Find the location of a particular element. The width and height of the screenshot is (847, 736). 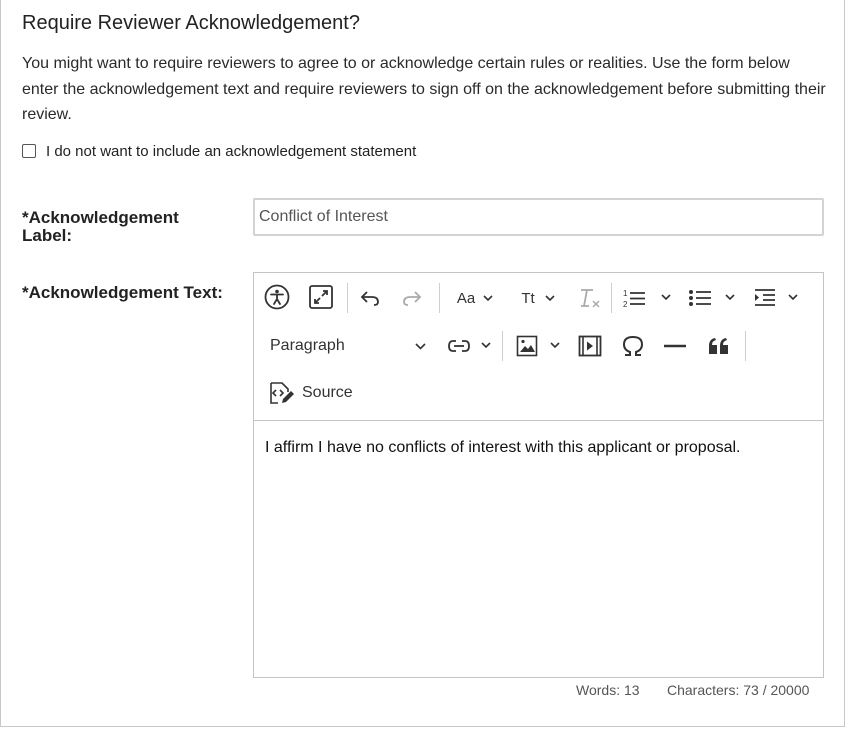

label-field-label-line2: Label: is located at coordinates (47, 235).